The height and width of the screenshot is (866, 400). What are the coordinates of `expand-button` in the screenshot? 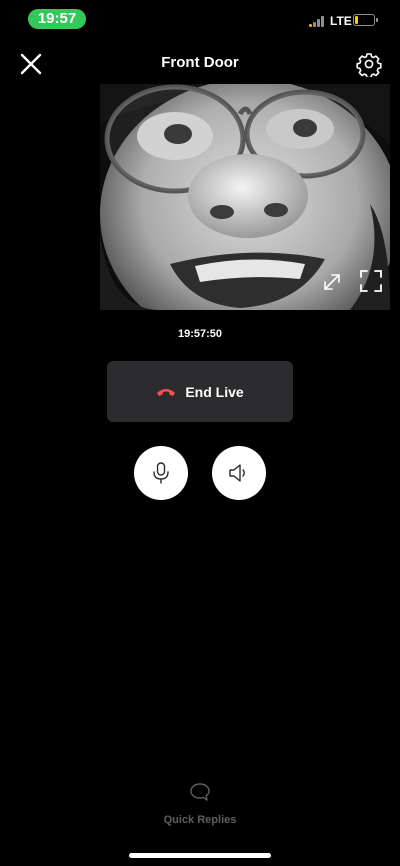 It's located at (332, 282).